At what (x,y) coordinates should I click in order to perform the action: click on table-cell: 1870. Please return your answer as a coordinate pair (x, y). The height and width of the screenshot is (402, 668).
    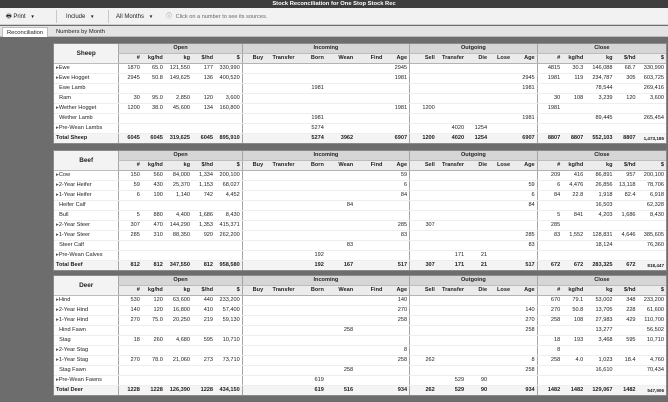
    Looking at the image, I should click on (130, 68).